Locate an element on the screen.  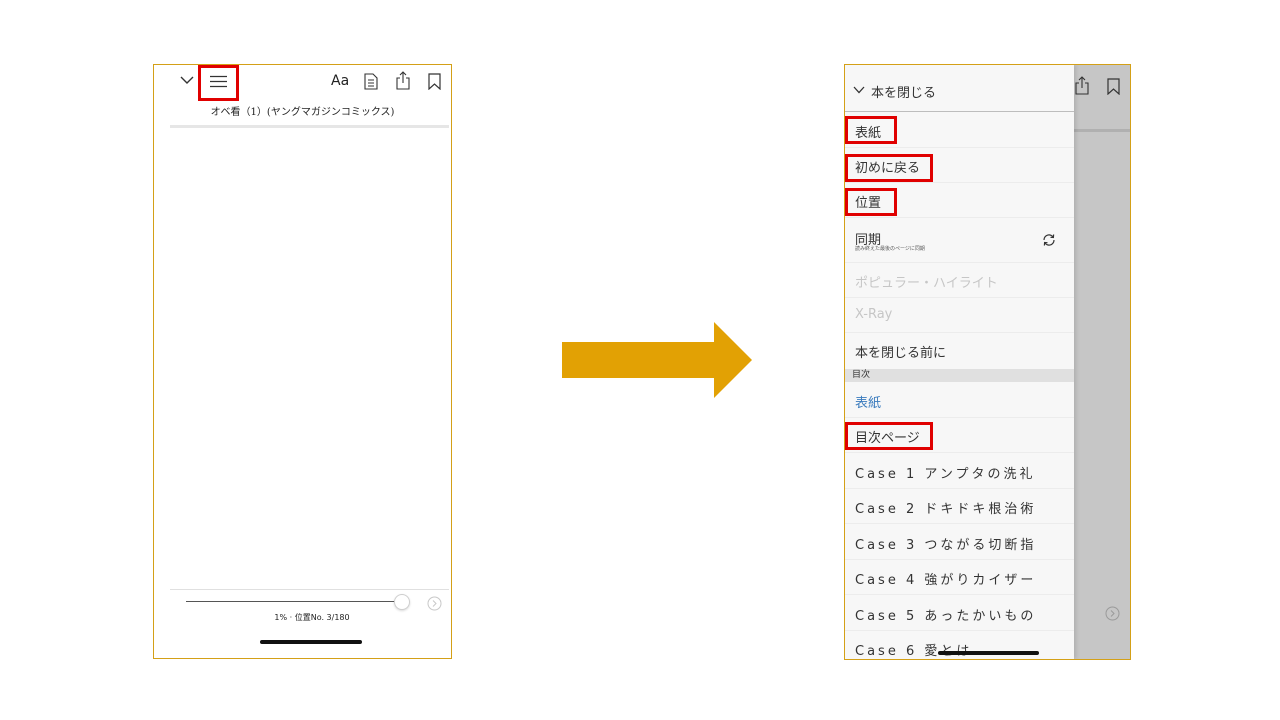
transition-arrow-icon is located at coordinates (657, 360).